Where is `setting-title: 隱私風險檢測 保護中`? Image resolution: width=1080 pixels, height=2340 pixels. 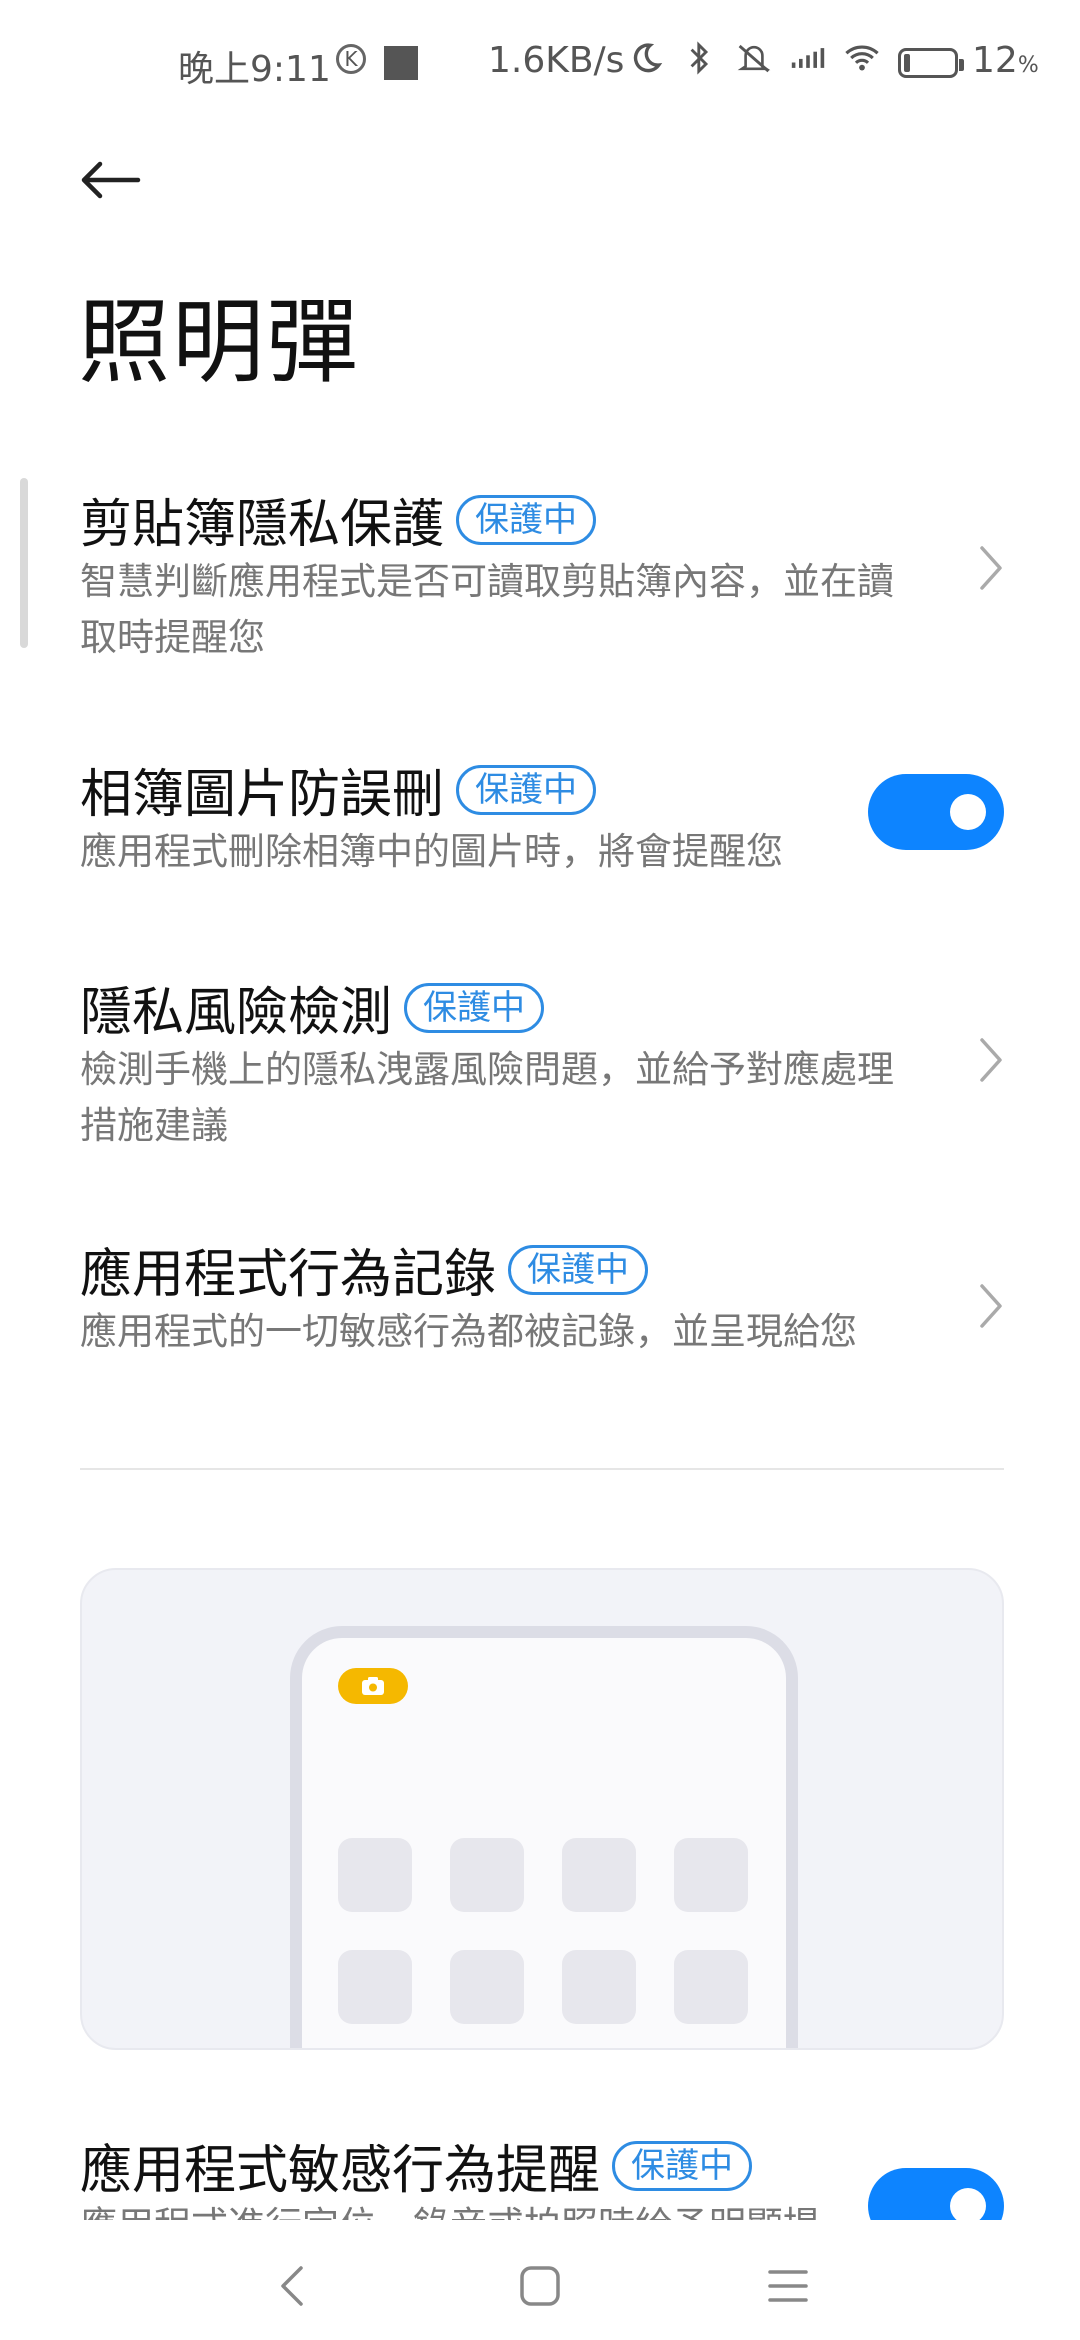
setting-title: 隱私風險檢測 保護中 is located at coordinates (312, 1007).